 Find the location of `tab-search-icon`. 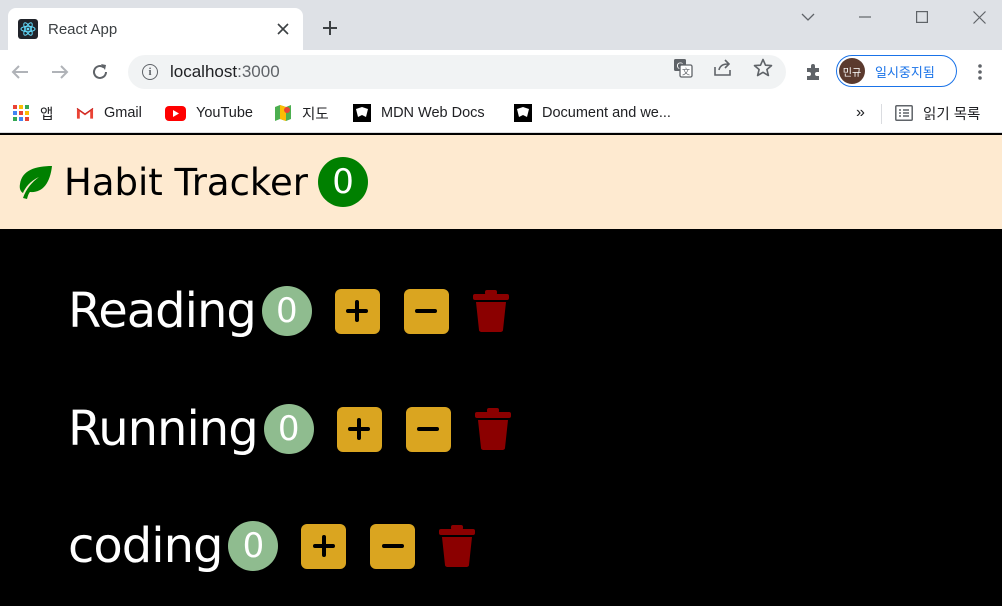

tab-search-icon is located at coordinates (808, 17).